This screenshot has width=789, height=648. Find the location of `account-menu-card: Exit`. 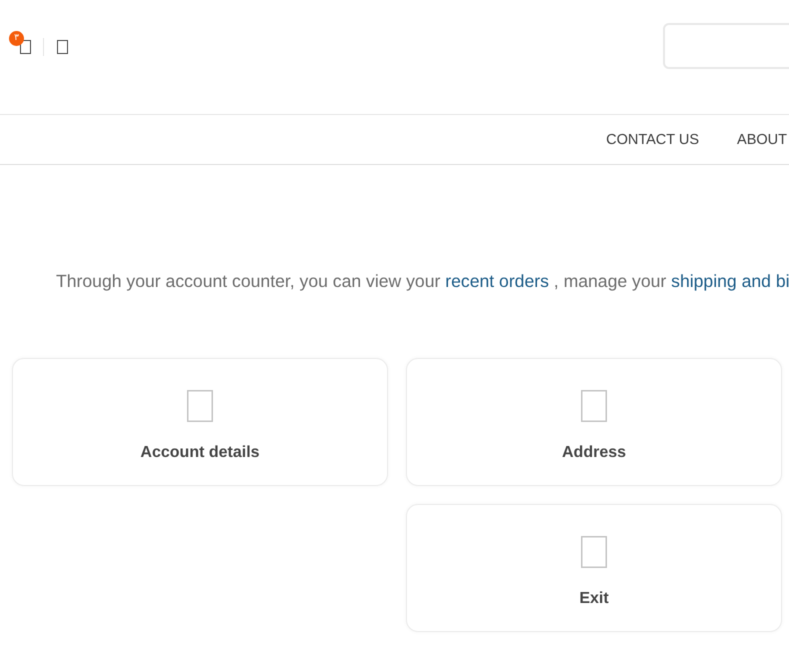

account-menu-card: Exit is located at coordinates (594, 568).